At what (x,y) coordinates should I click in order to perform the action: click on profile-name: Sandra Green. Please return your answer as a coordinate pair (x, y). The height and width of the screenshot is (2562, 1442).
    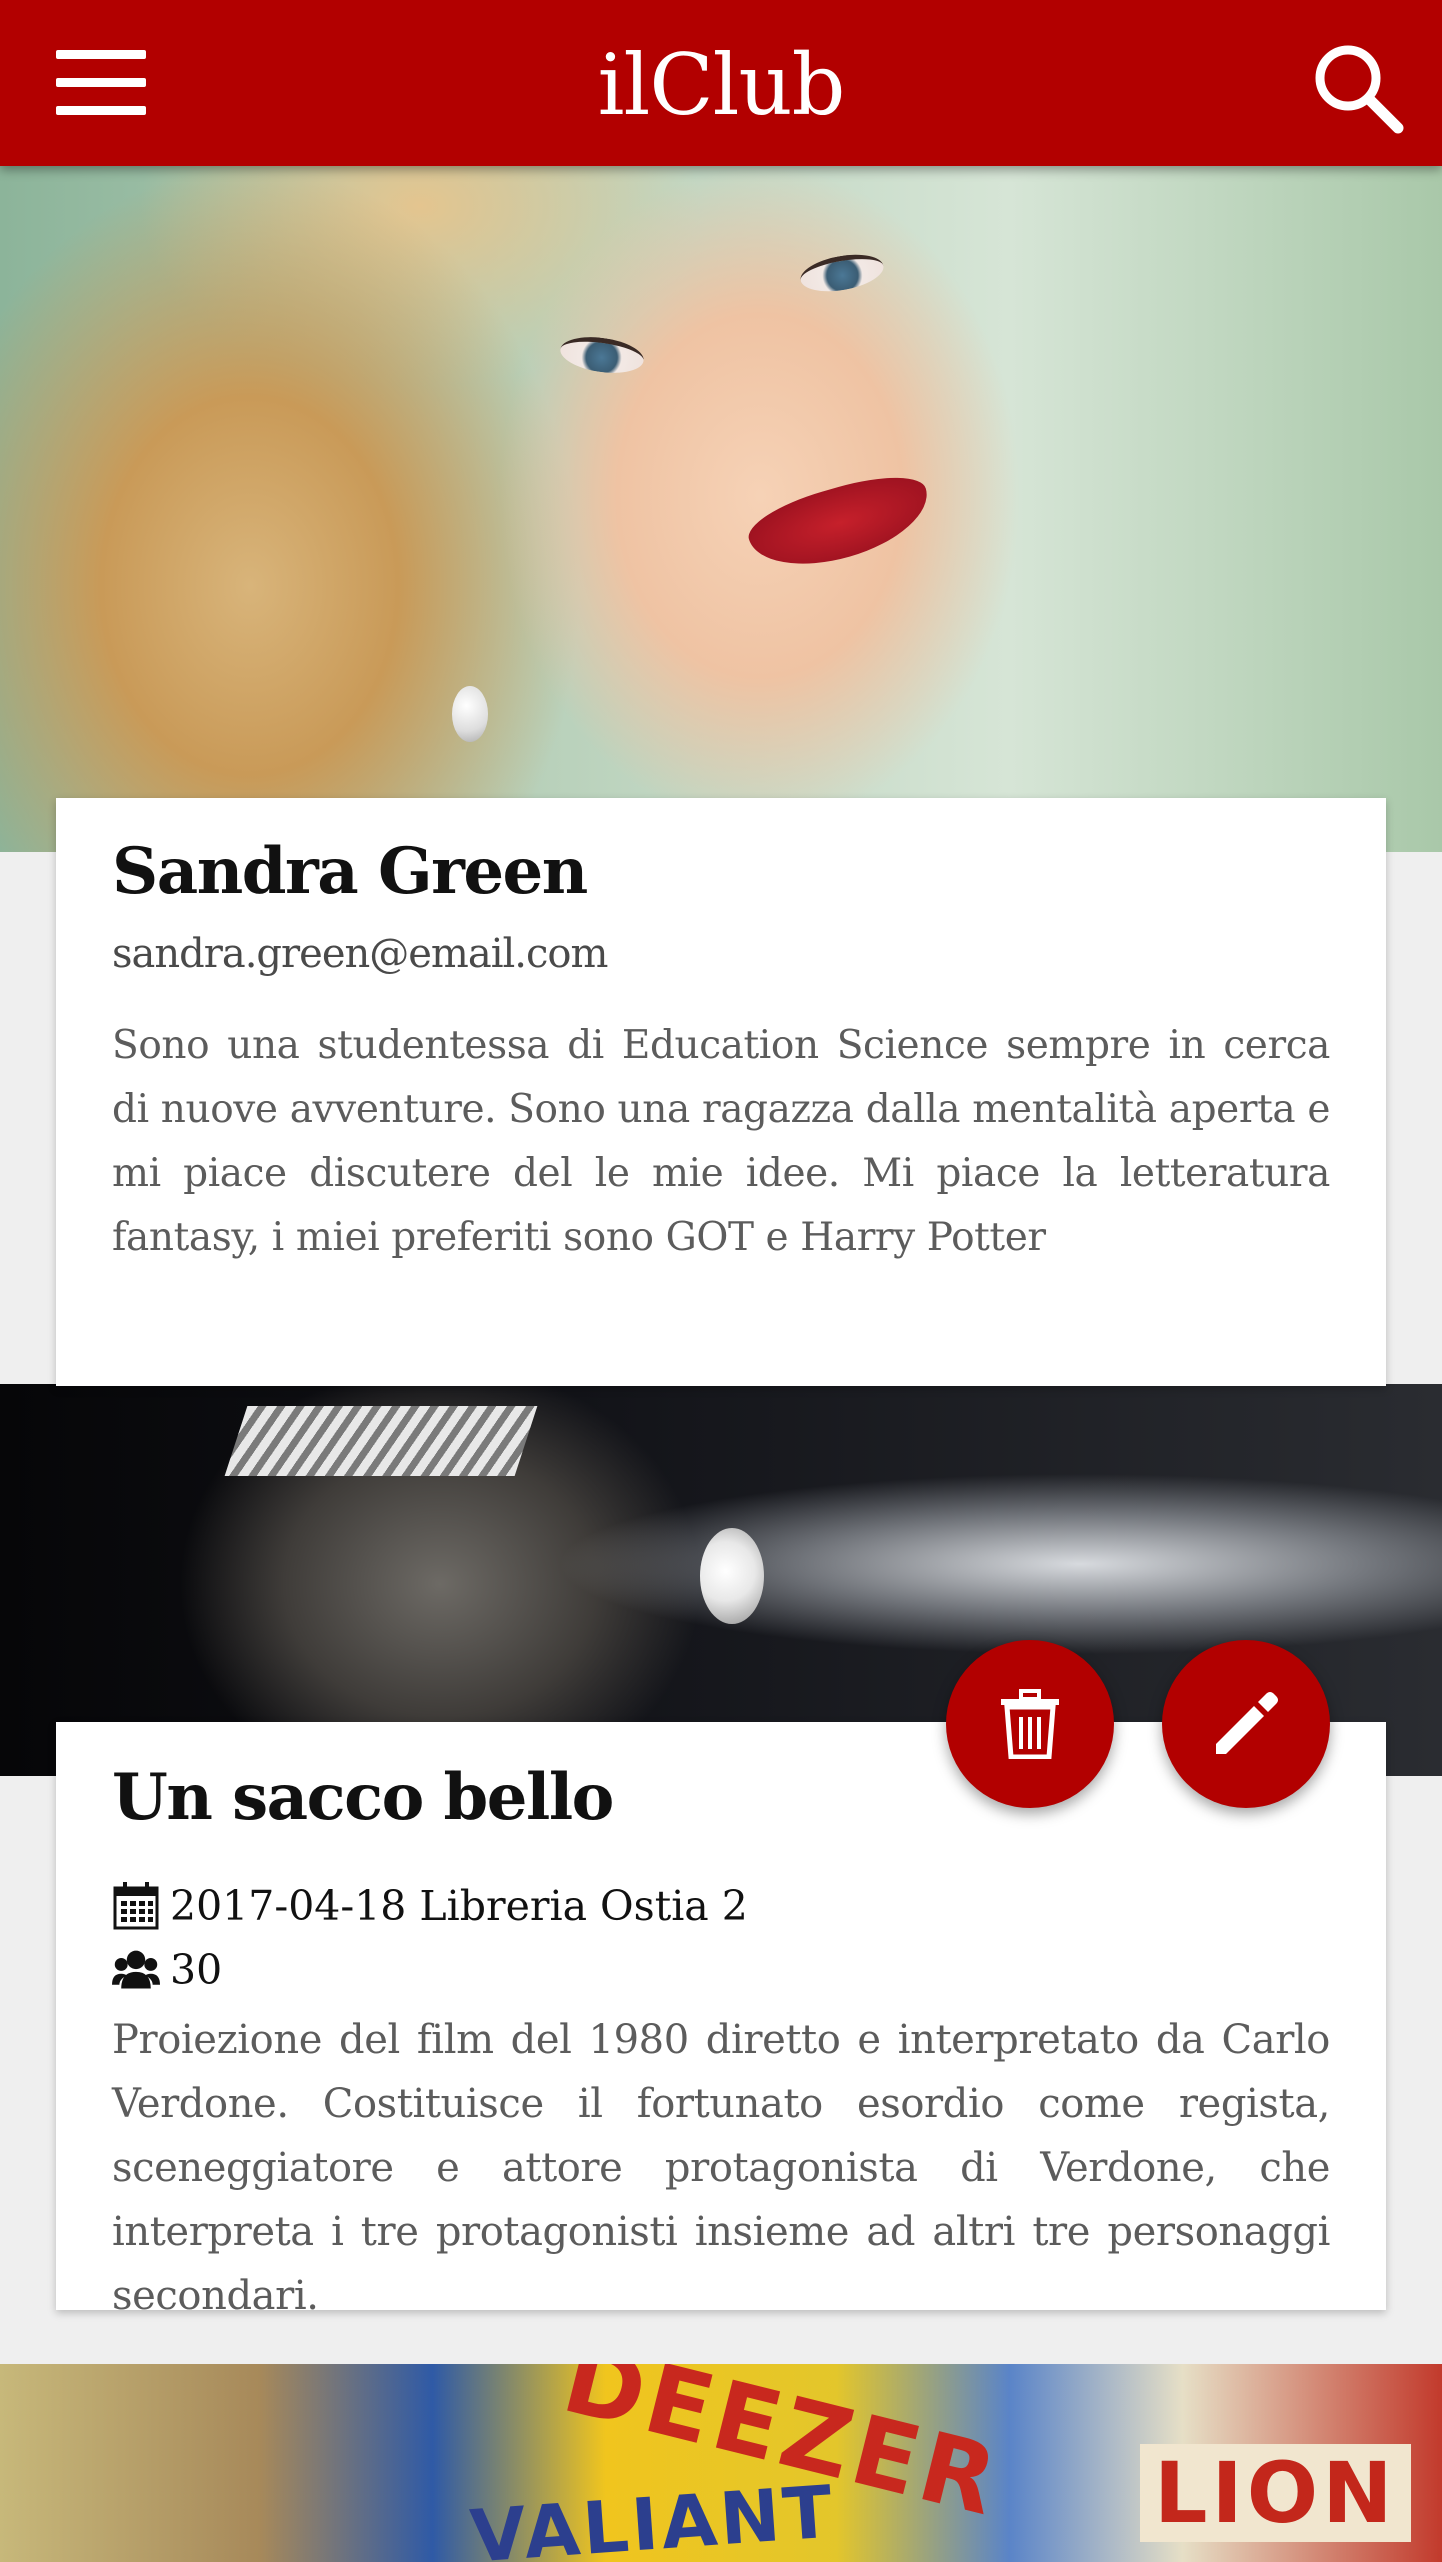
    Looking at the image, I should click on (350, 871).